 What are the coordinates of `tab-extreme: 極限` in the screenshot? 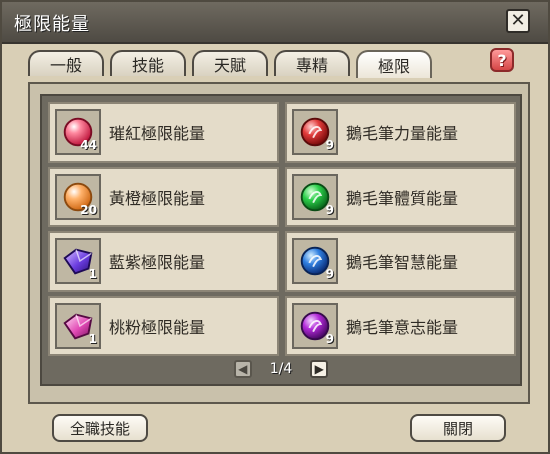 It's located at (394, 64).